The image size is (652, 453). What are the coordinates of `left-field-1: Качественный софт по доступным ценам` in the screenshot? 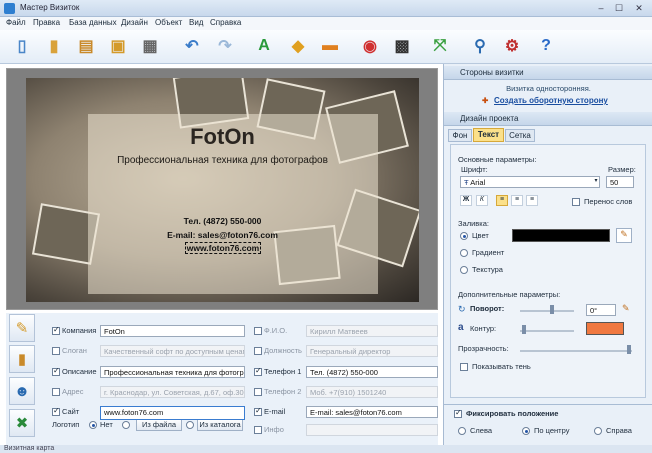 It's located at (172, 351).